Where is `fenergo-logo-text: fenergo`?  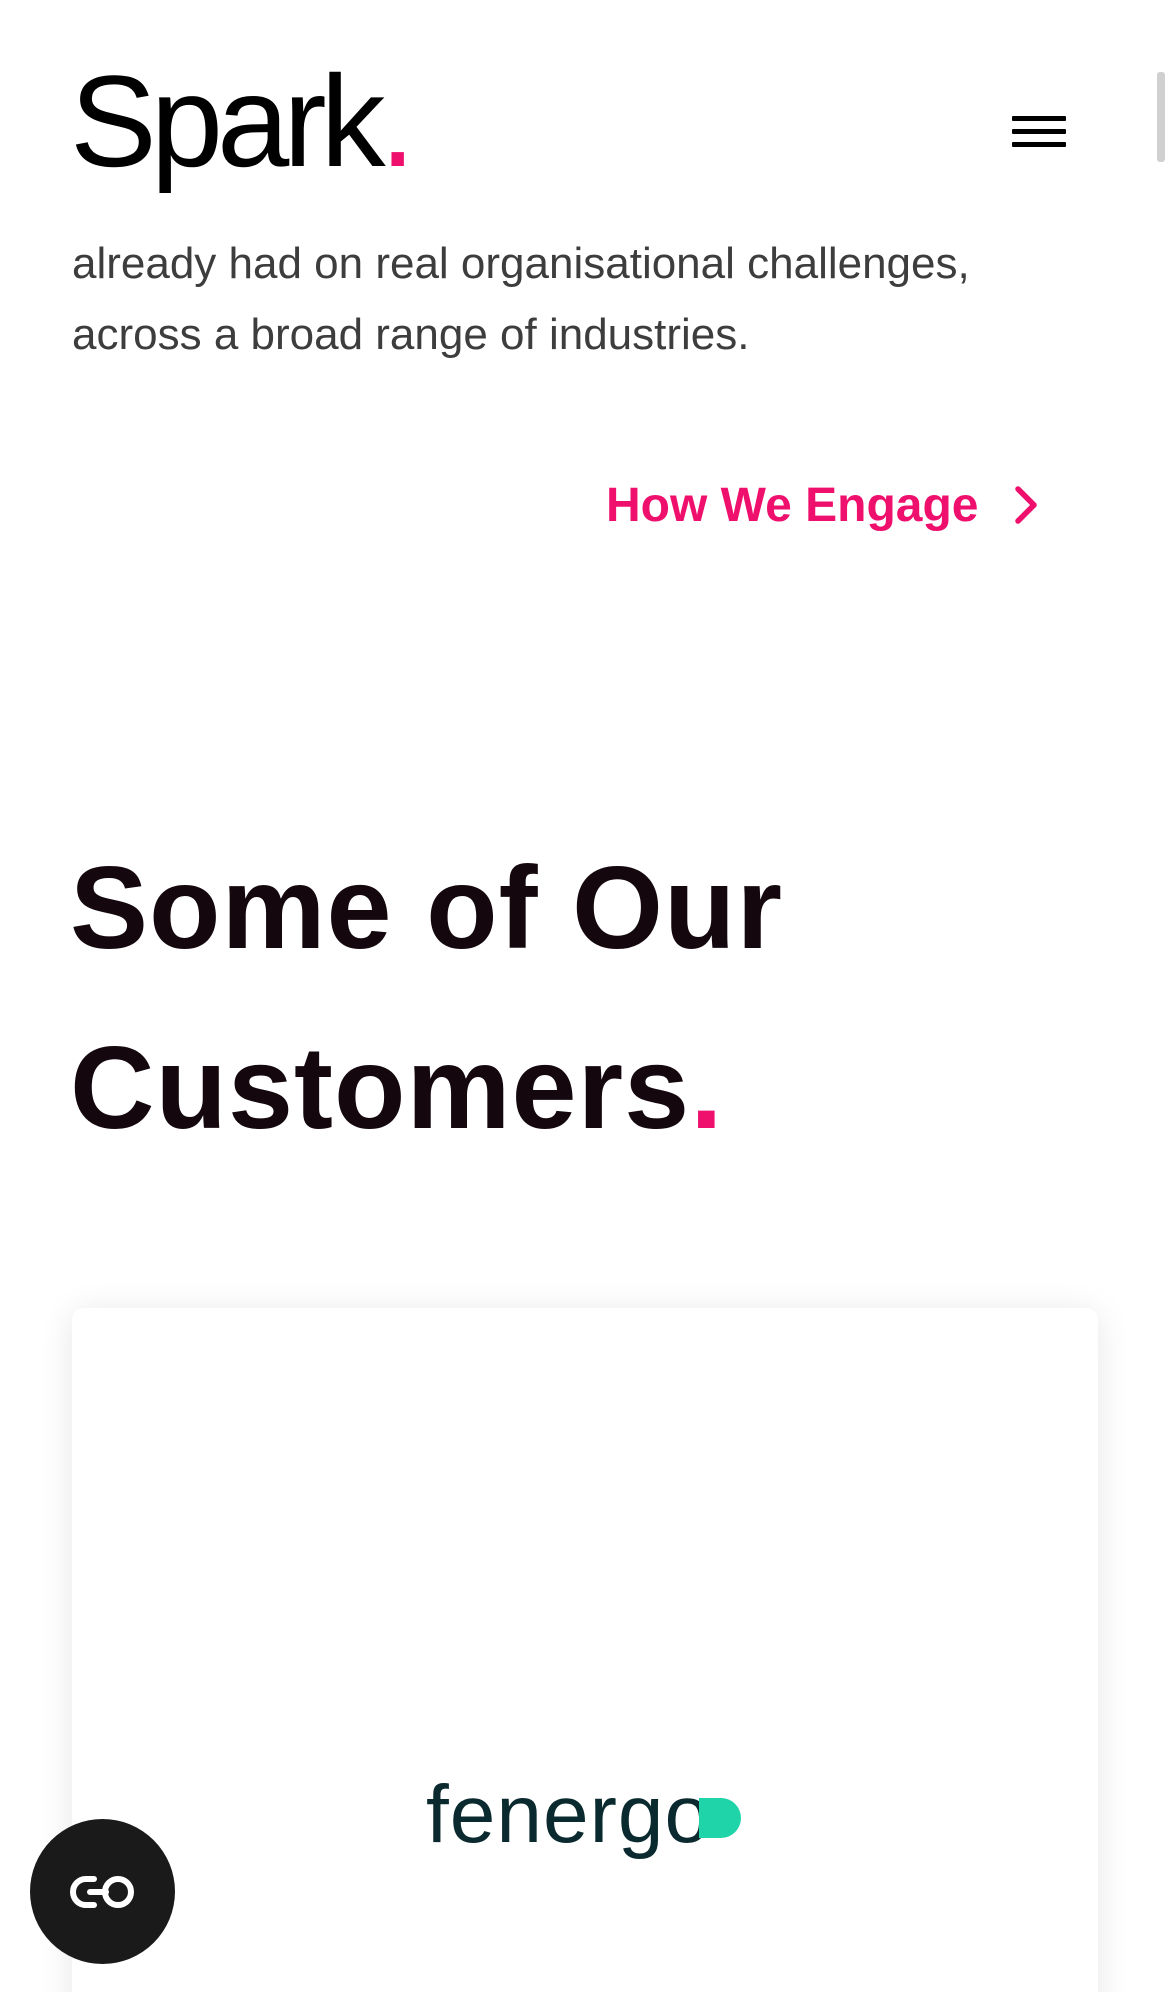 fenergo-logo-text: fenergo is located at coordinates (569, 1814).